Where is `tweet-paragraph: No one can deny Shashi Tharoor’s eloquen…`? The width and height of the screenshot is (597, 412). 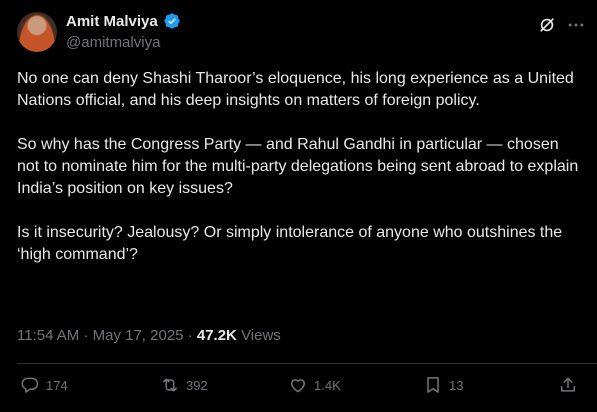 tweet-paragraph: No one can deny Shashi Tharoor’s eloquen… is located at coordinates (295, 89).